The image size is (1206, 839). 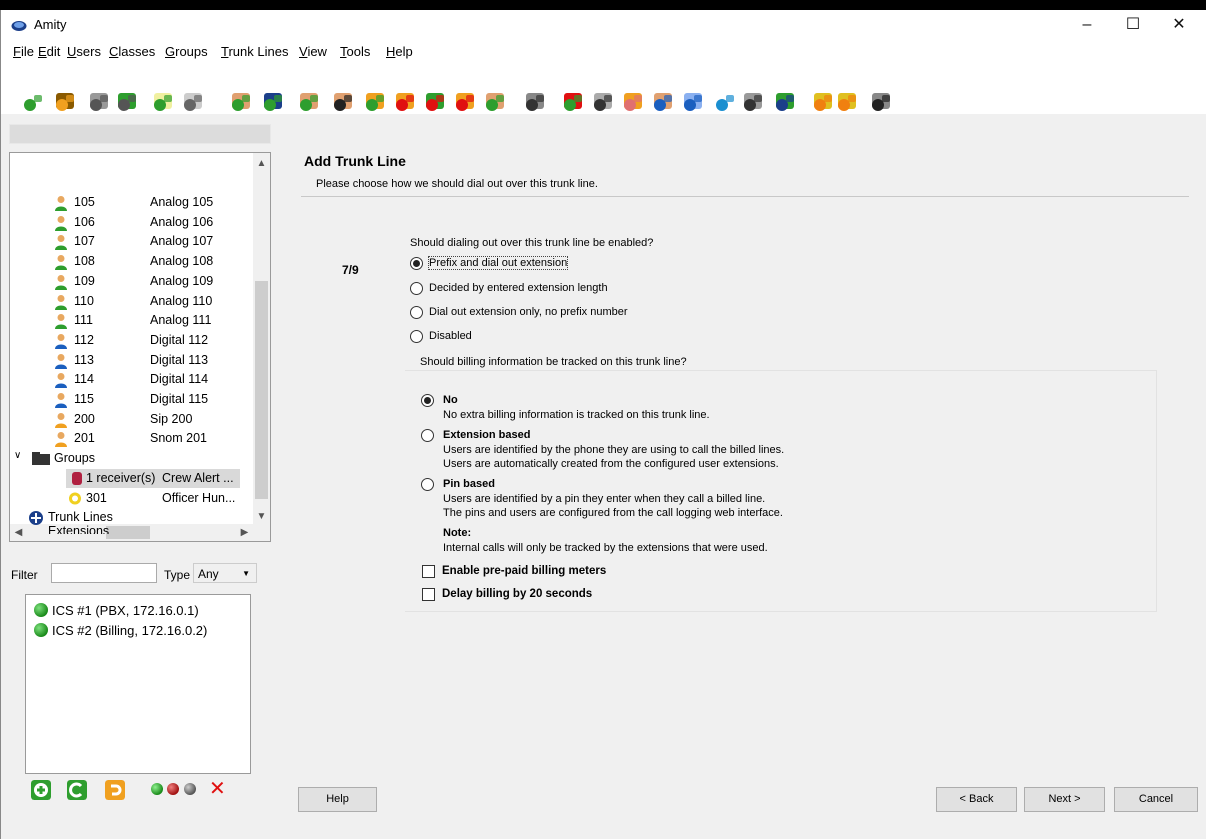 What do you see at coordinates (84, 399) in the screenshot?
I see `user-number: 115` at bounding box center [84, 399].